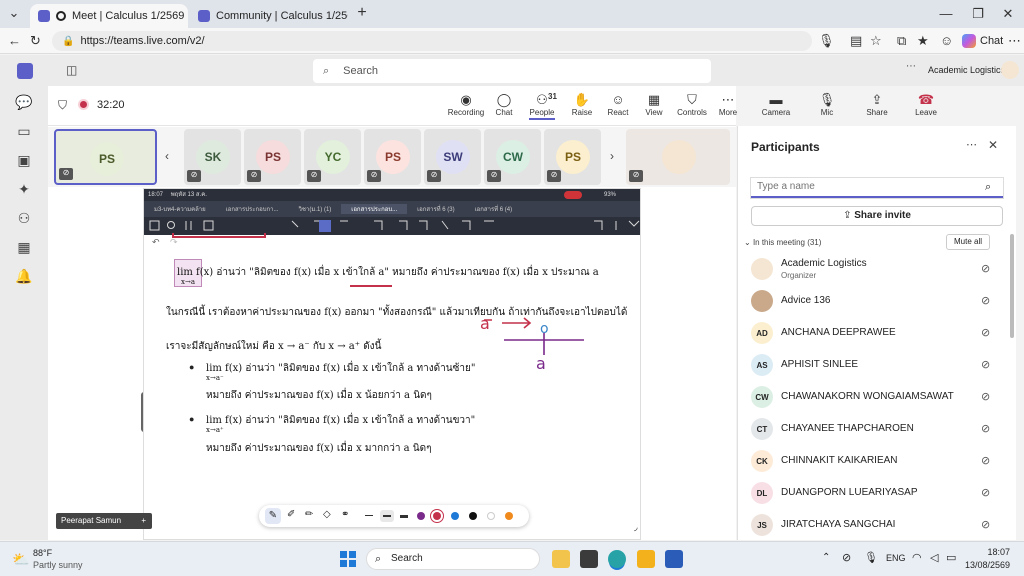  Describe the element at coordinates (982, 41) in the screenshot. I see `copilot-chat-button: Chat` at that location.